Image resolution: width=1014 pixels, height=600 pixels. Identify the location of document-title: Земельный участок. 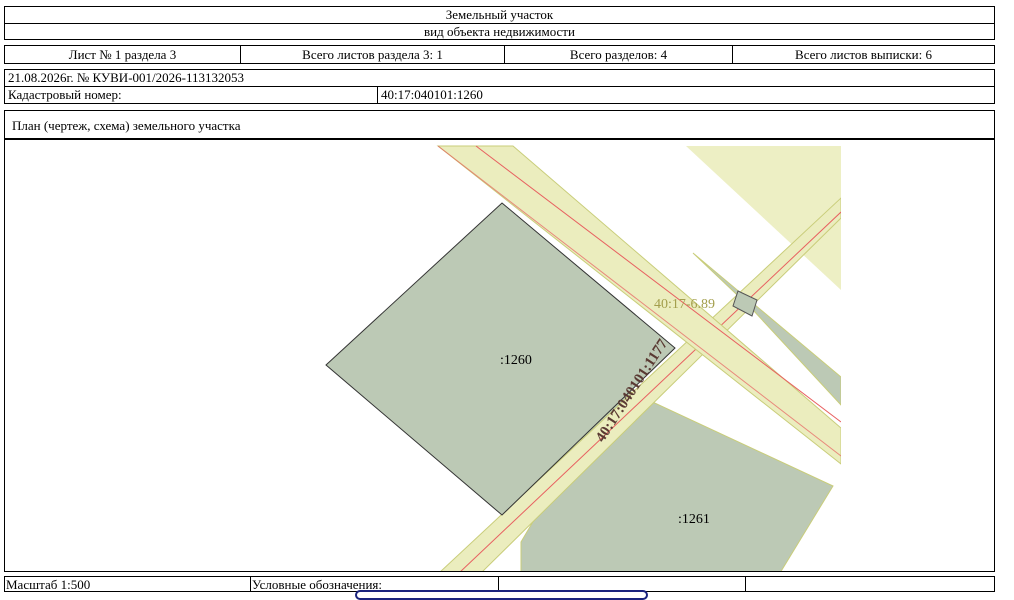
(499, 14).